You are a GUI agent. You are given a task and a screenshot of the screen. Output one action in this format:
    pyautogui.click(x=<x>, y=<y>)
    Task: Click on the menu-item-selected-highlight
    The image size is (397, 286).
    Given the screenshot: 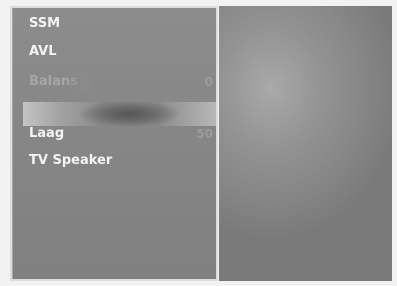 What is the action you would take?
    pyautogui.click(x=119, y=114)
    